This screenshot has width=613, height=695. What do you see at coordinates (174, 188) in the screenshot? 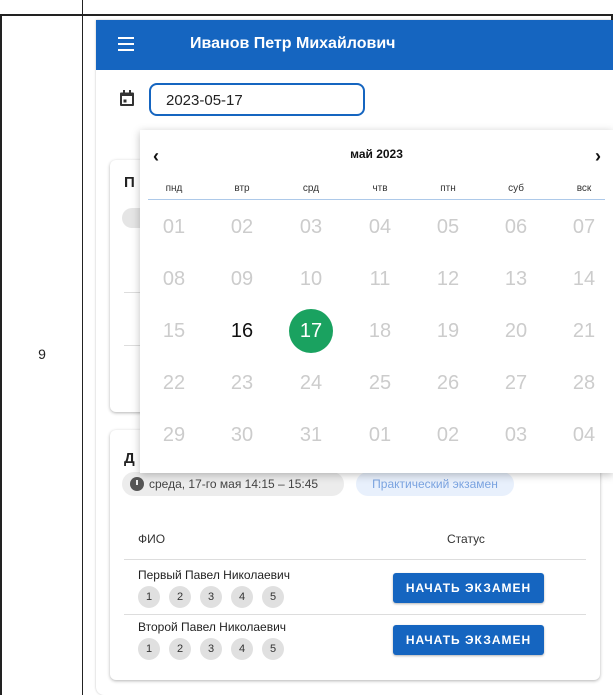
I see `weekday-label: пнд` at bounding box center [174, 188].